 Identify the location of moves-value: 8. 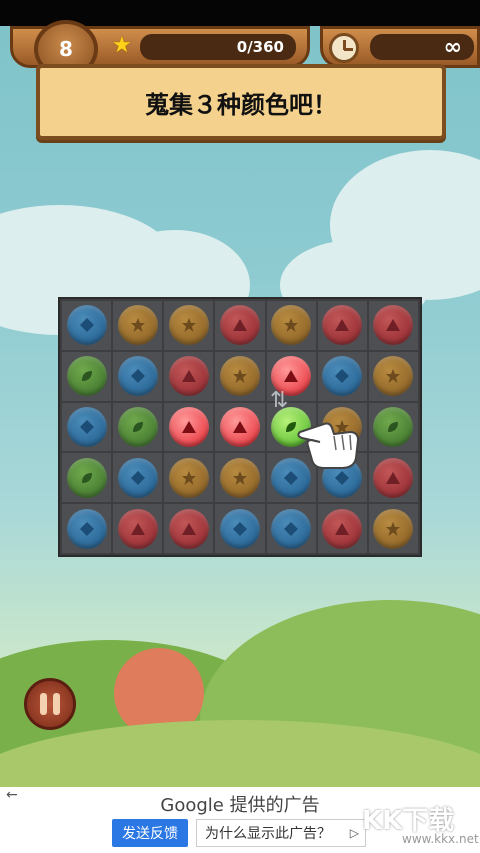
(66, 49).